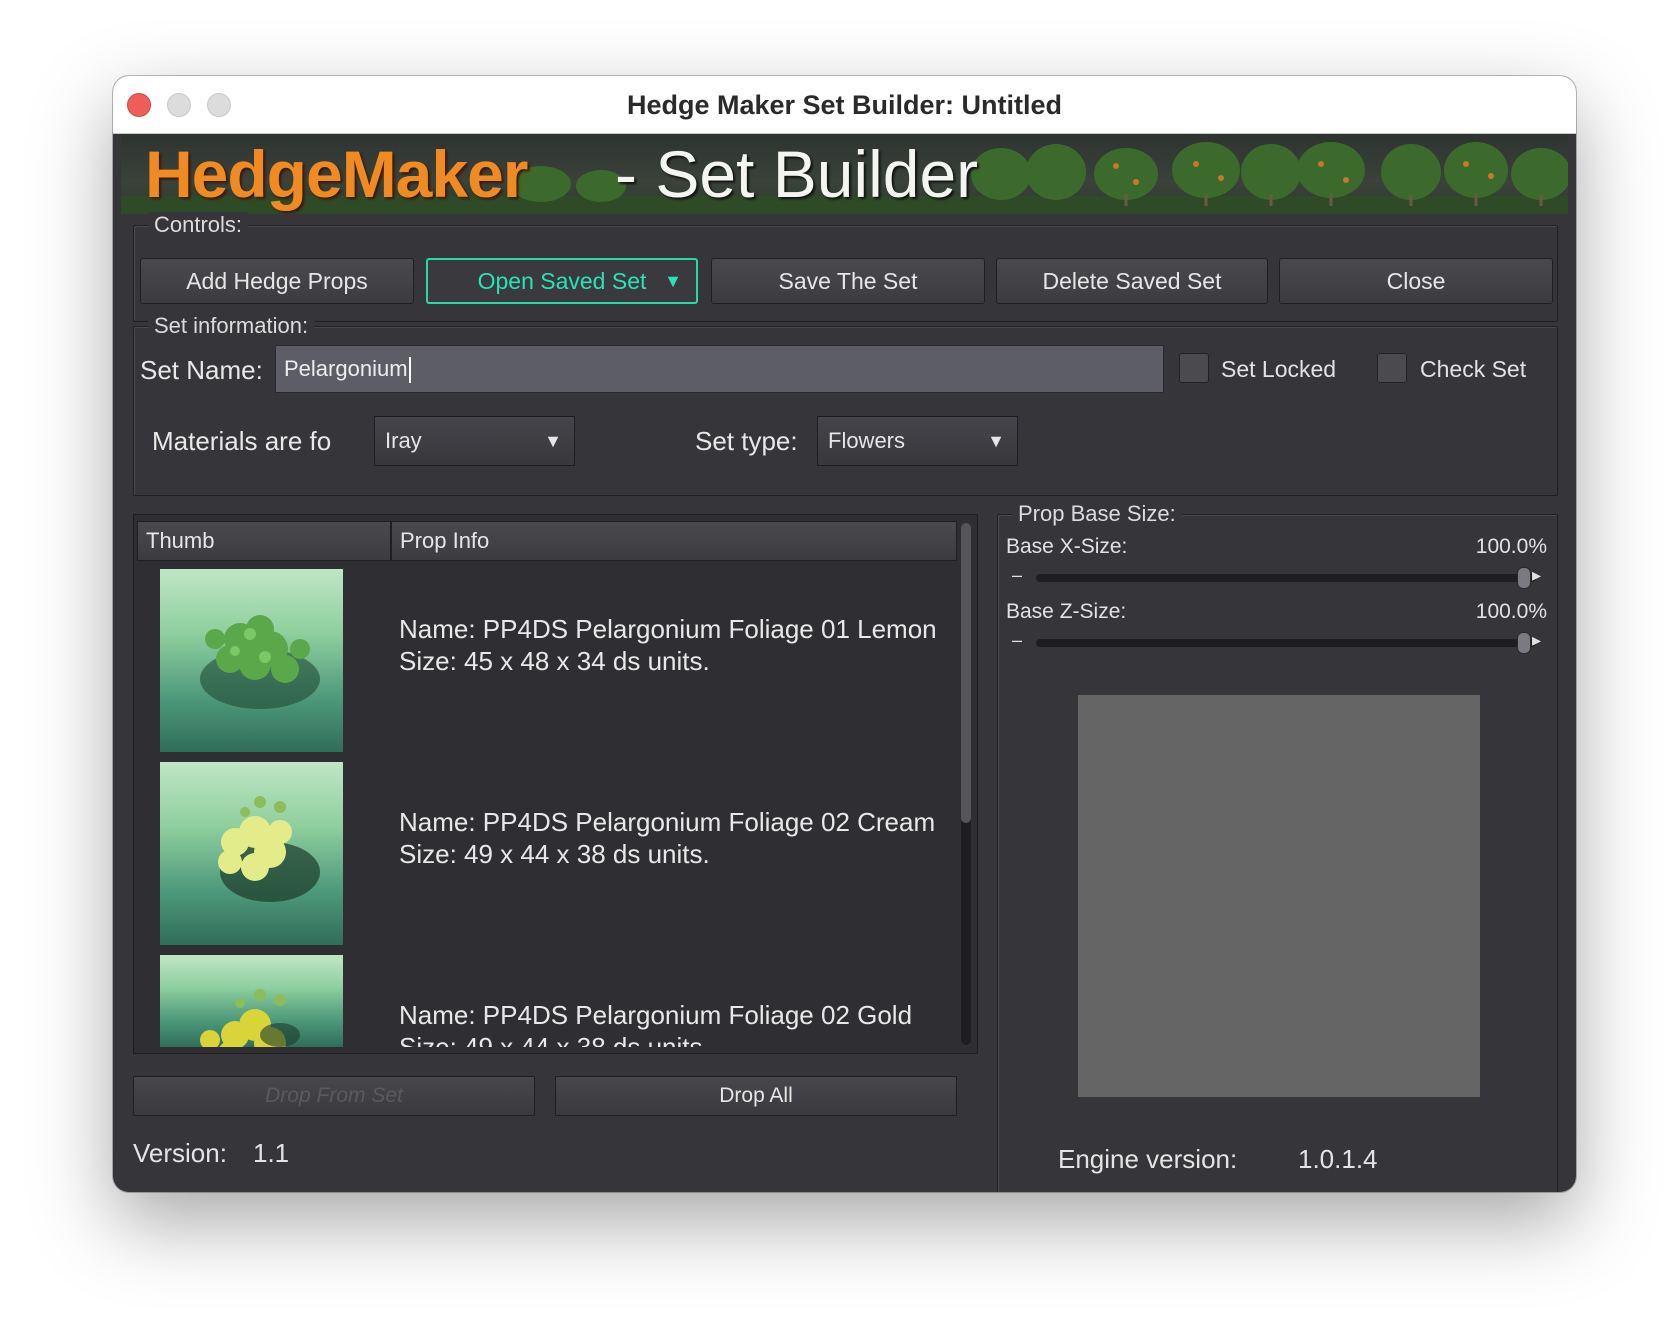  Describe the element at coordinates (1511, 611) in the screenshot. I see `base-z-size-value: 100.0%` at that location.